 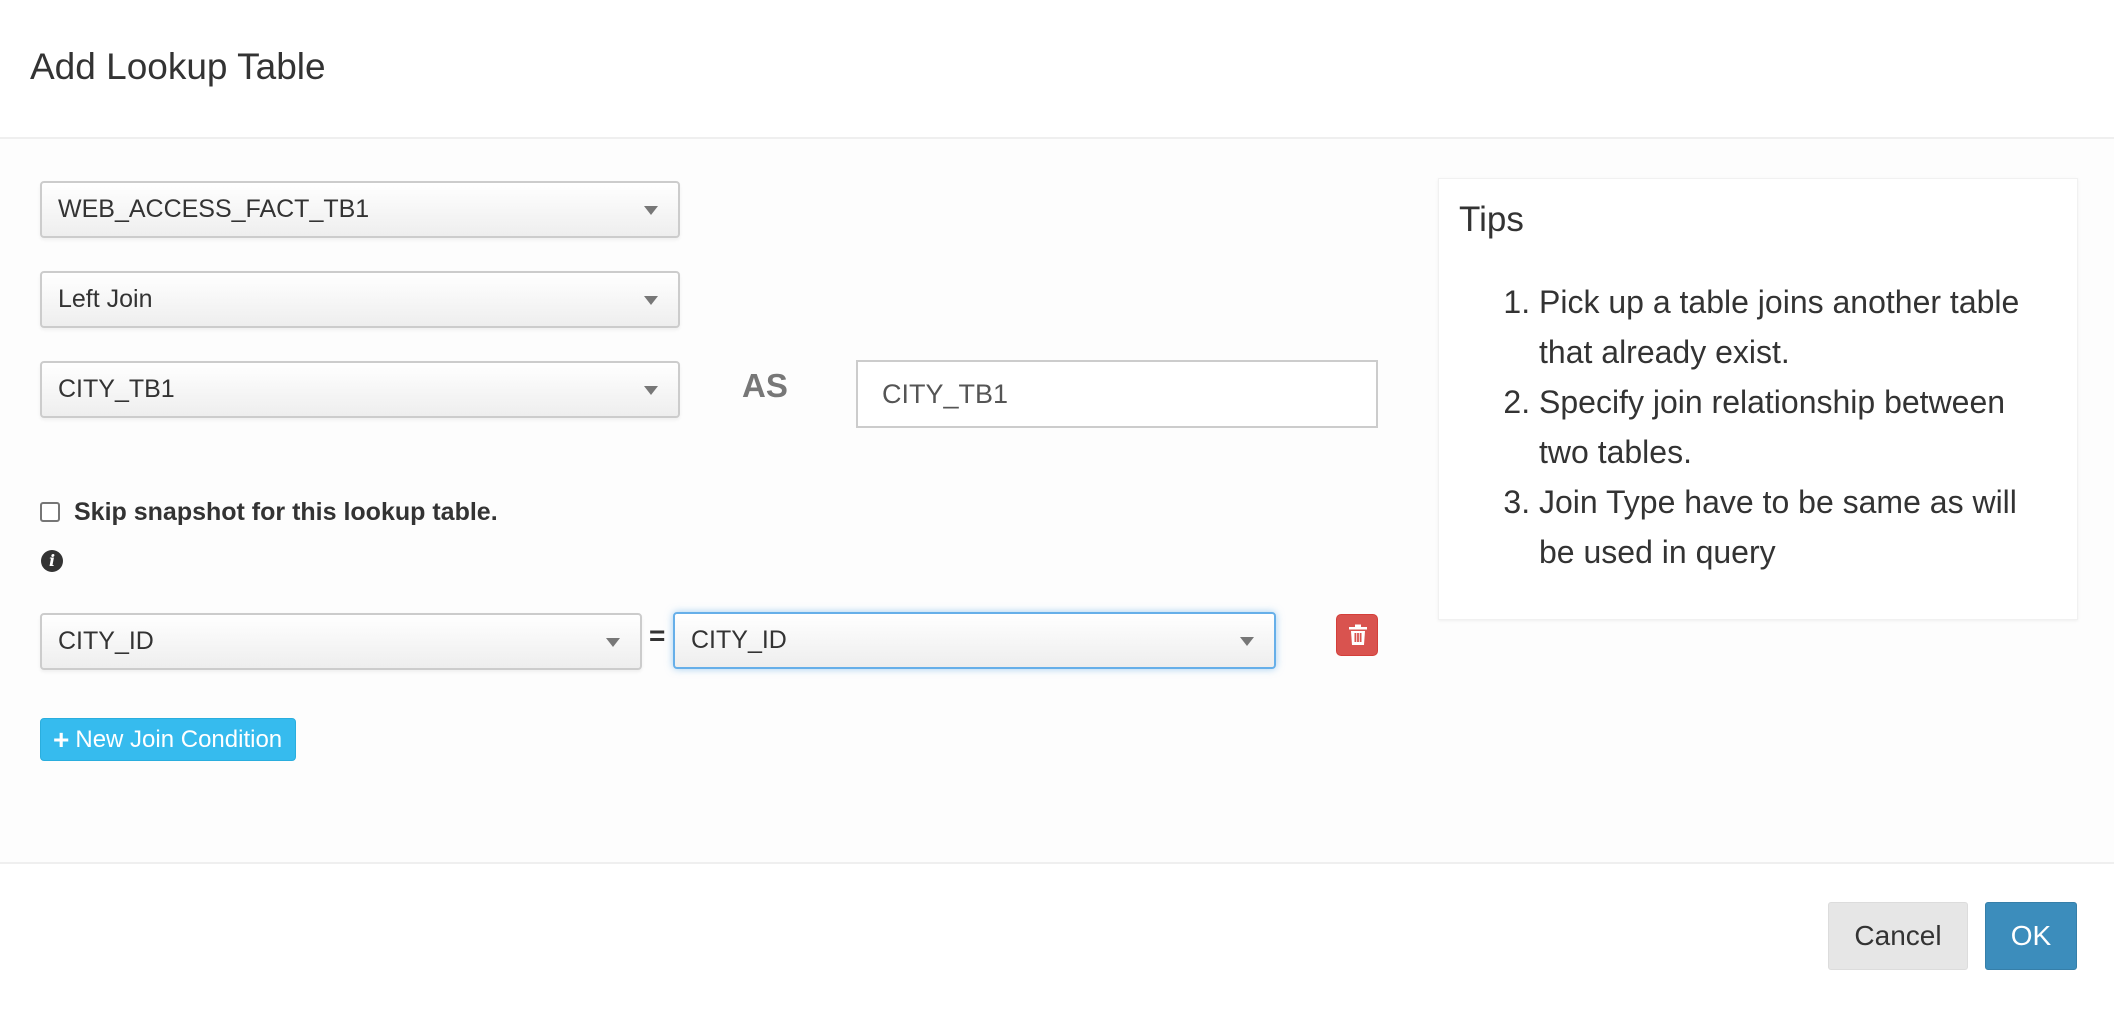 What do you see at coordinates (657, 635) in the screenshot?
I see `join-equals-operator: =` at bounding box center [657, 635].